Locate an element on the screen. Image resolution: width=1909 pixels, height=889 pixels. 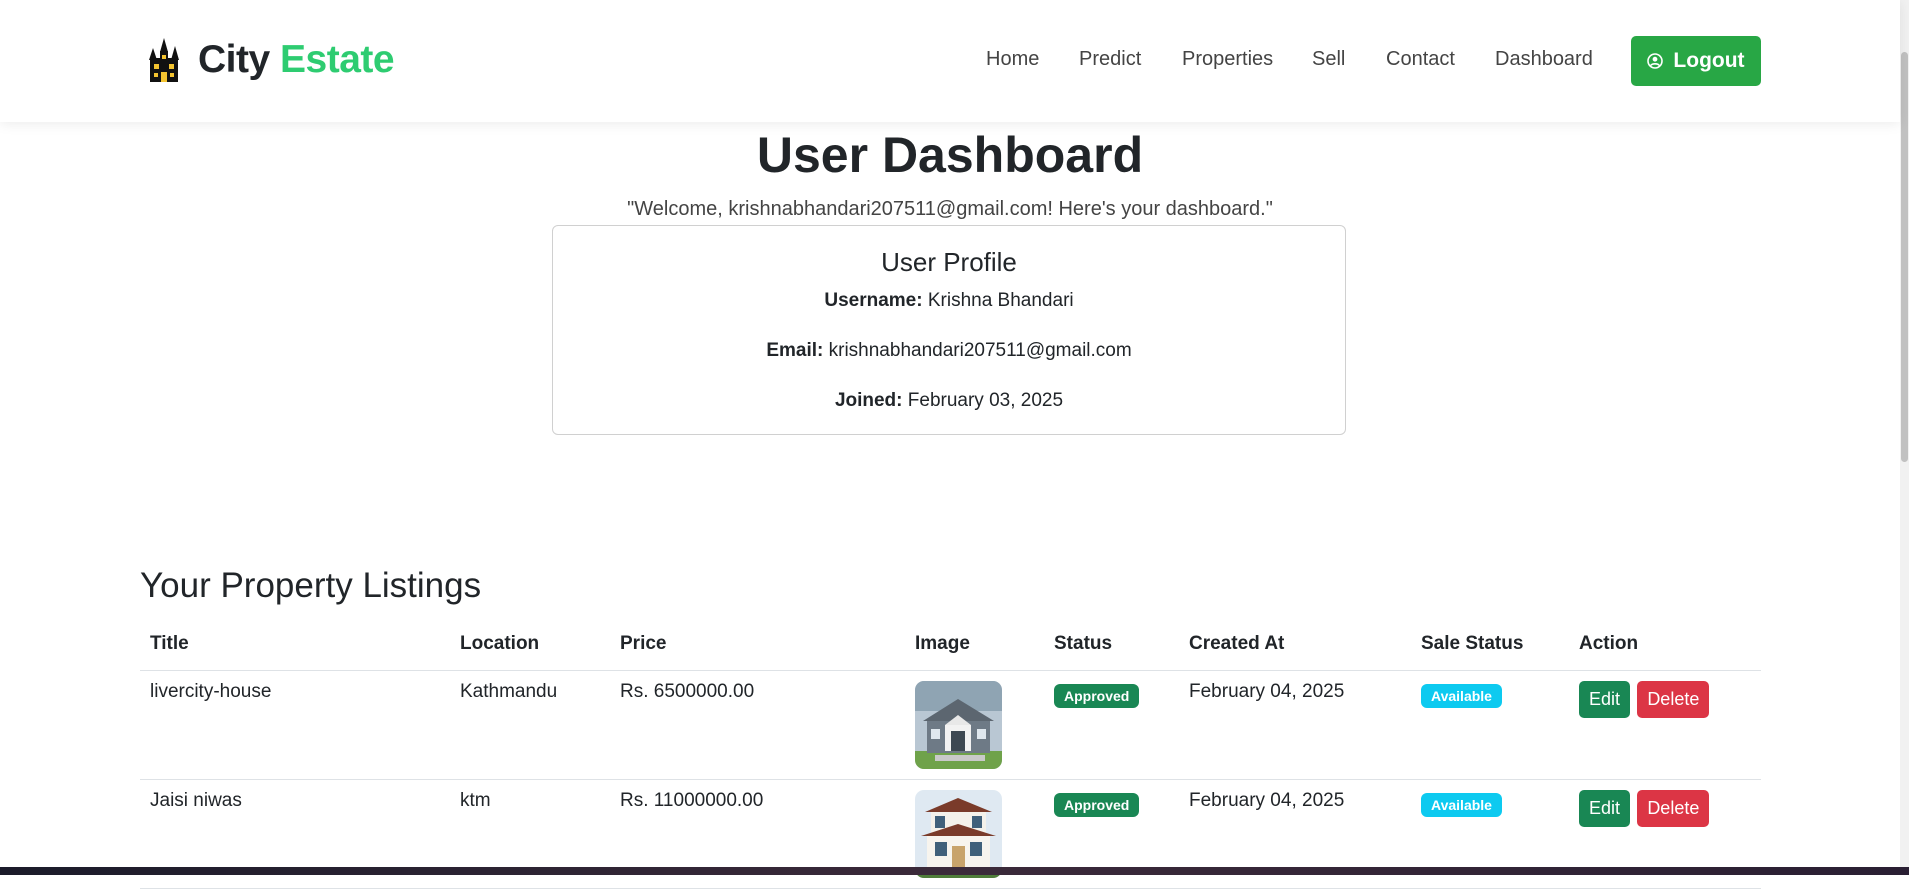
username-label: Username: is located at coordinates (873, 300).